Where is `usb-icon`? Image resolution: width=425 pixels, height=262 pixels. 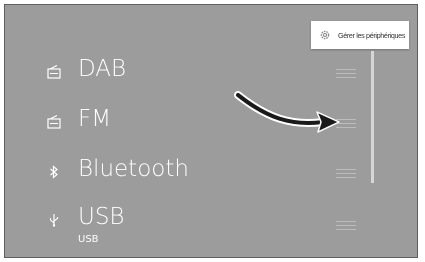 usb-icon is located at coordinates (54, 220).